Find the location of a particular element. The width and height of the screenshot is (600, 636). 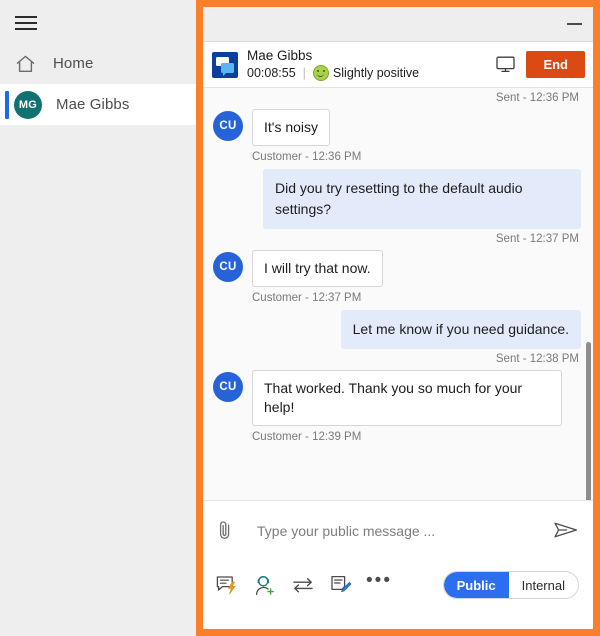

message-timestamp: Sent - 12:36 PM is located at coordinates (537, 98).